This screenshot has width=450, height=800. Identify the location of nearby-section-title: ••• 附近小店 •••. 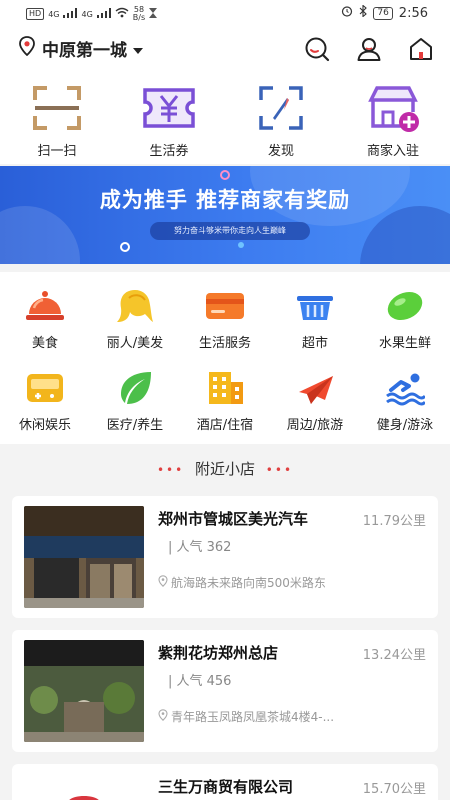
(225, 468).